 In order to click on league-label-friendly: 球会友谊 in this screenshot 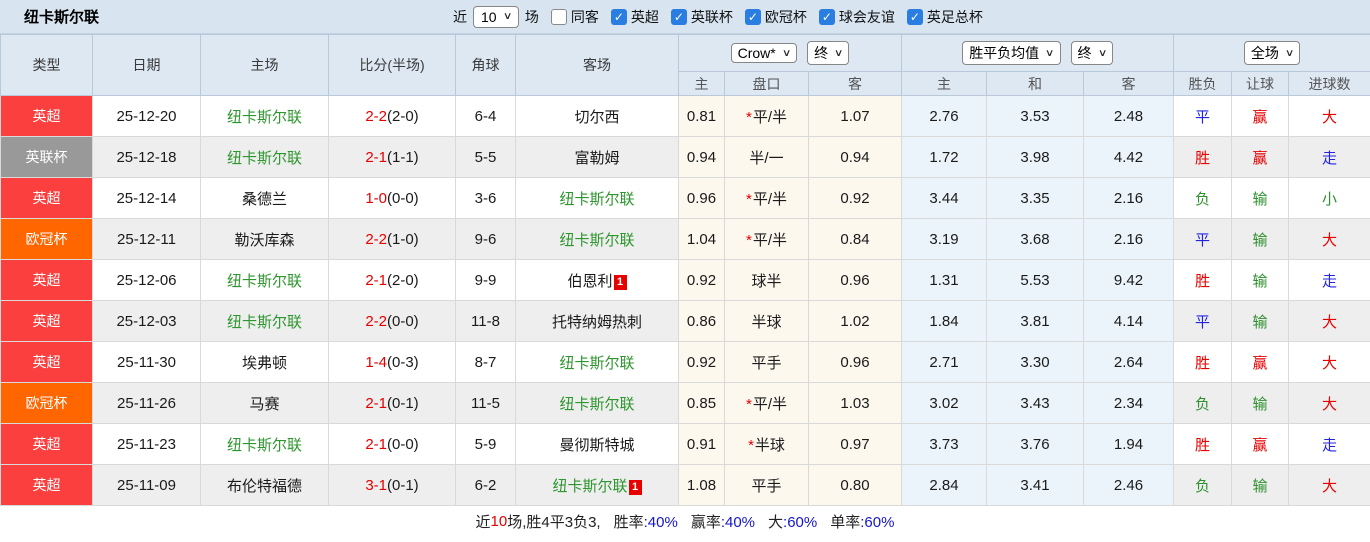, I will do `click(866, 16)`.